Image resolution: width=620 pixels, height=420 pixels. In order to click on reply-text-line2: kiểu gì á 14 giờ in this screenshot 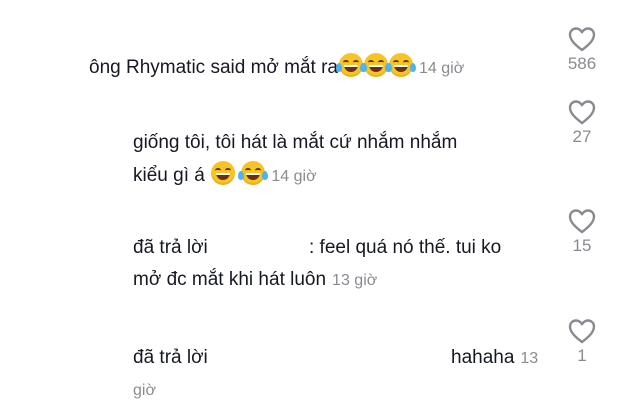, I will do `click(225, 175)`.